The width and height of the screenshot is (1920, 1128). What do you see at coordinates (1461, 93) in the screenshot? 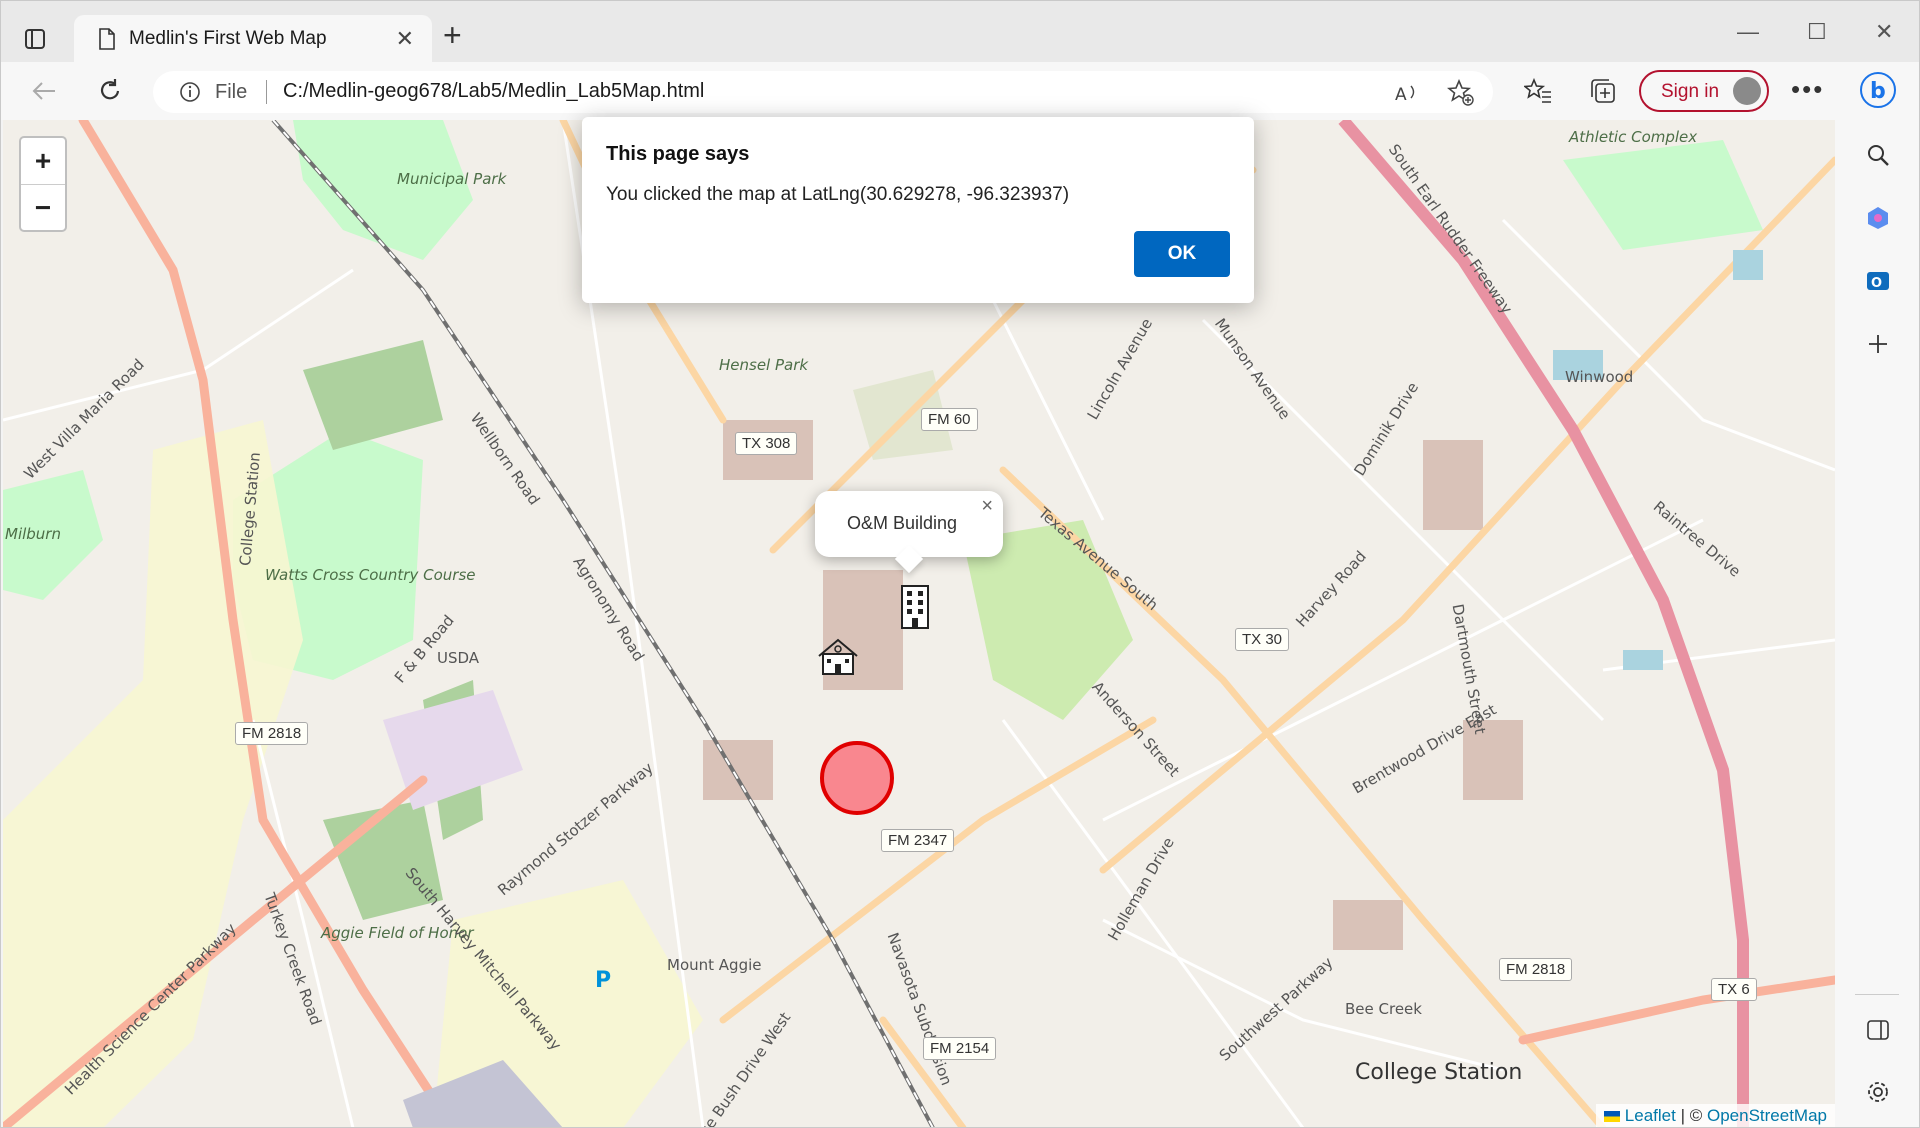
I see `add-favorite-icon` at bounding box center [1461, 93].